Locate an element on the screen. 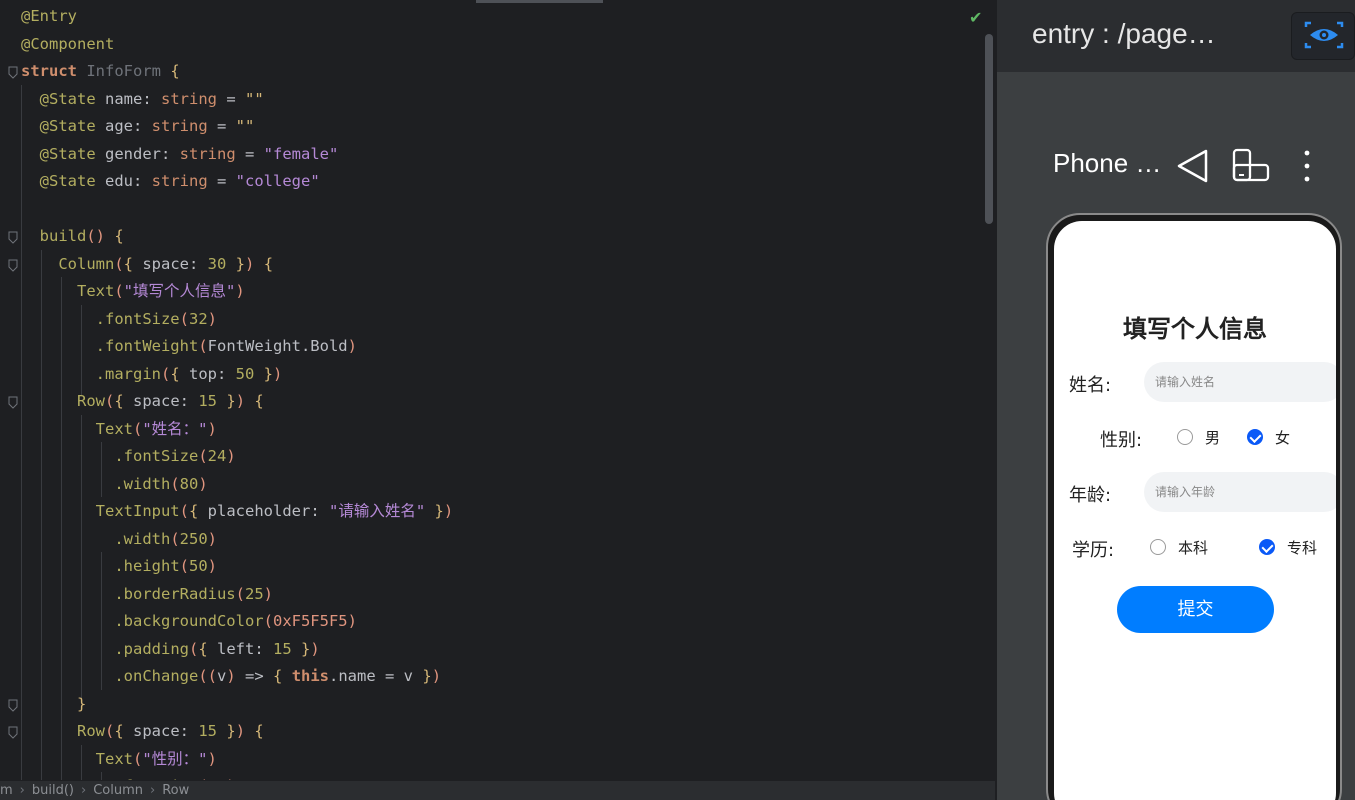 Image resolution: width=1355 pixels, height=800 pixels. code-token: .name = v is located at coordinates (376, 676).